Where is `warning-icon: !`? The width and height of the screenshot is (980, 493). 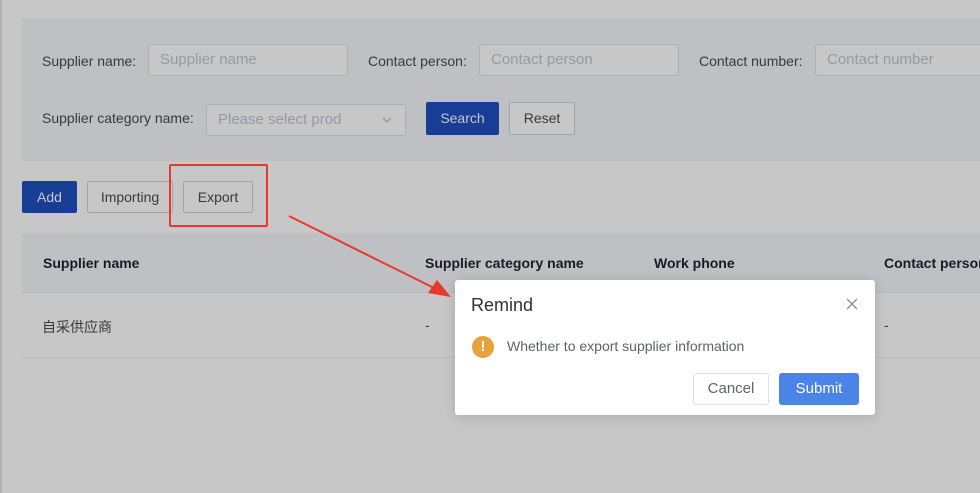 warning-icon: ! is located at coordinates (483, 347).